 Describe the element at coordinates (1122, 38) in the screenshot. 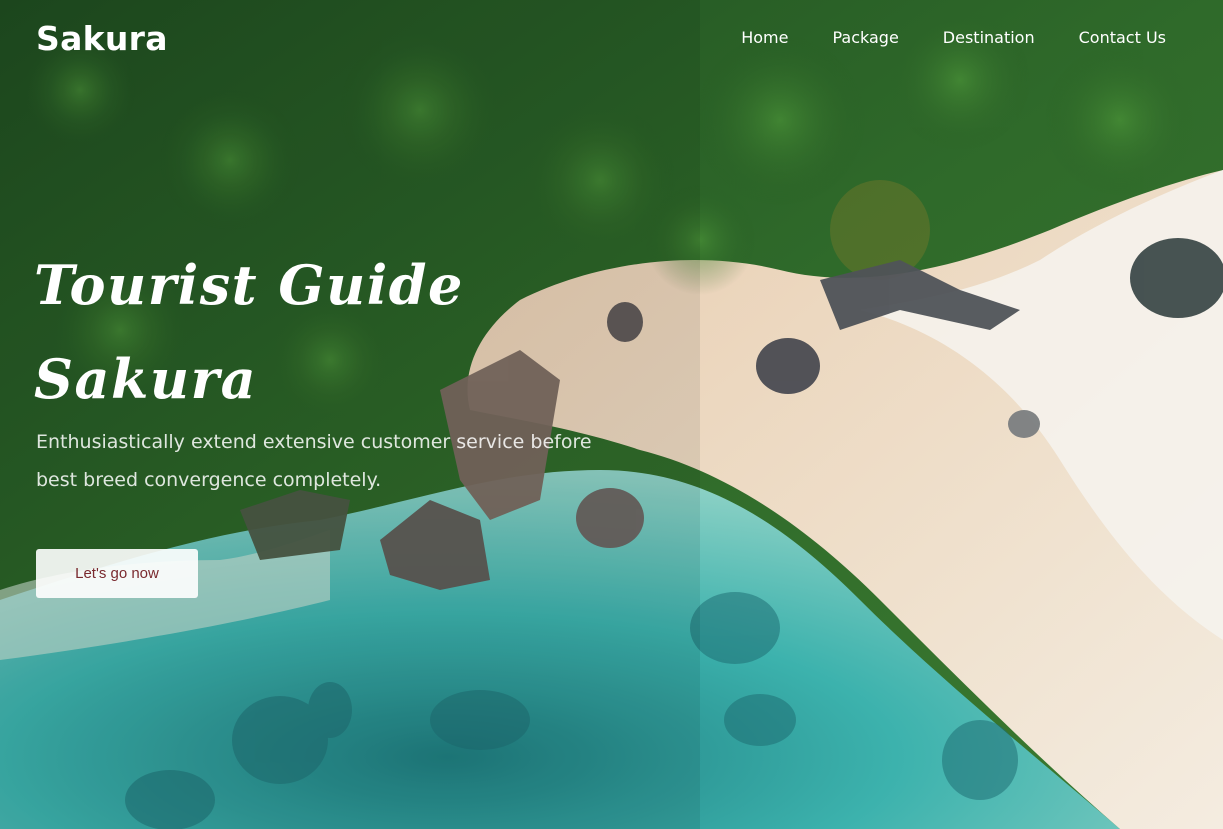

I see `nav-item-contact-us: Contact Us` at that location.